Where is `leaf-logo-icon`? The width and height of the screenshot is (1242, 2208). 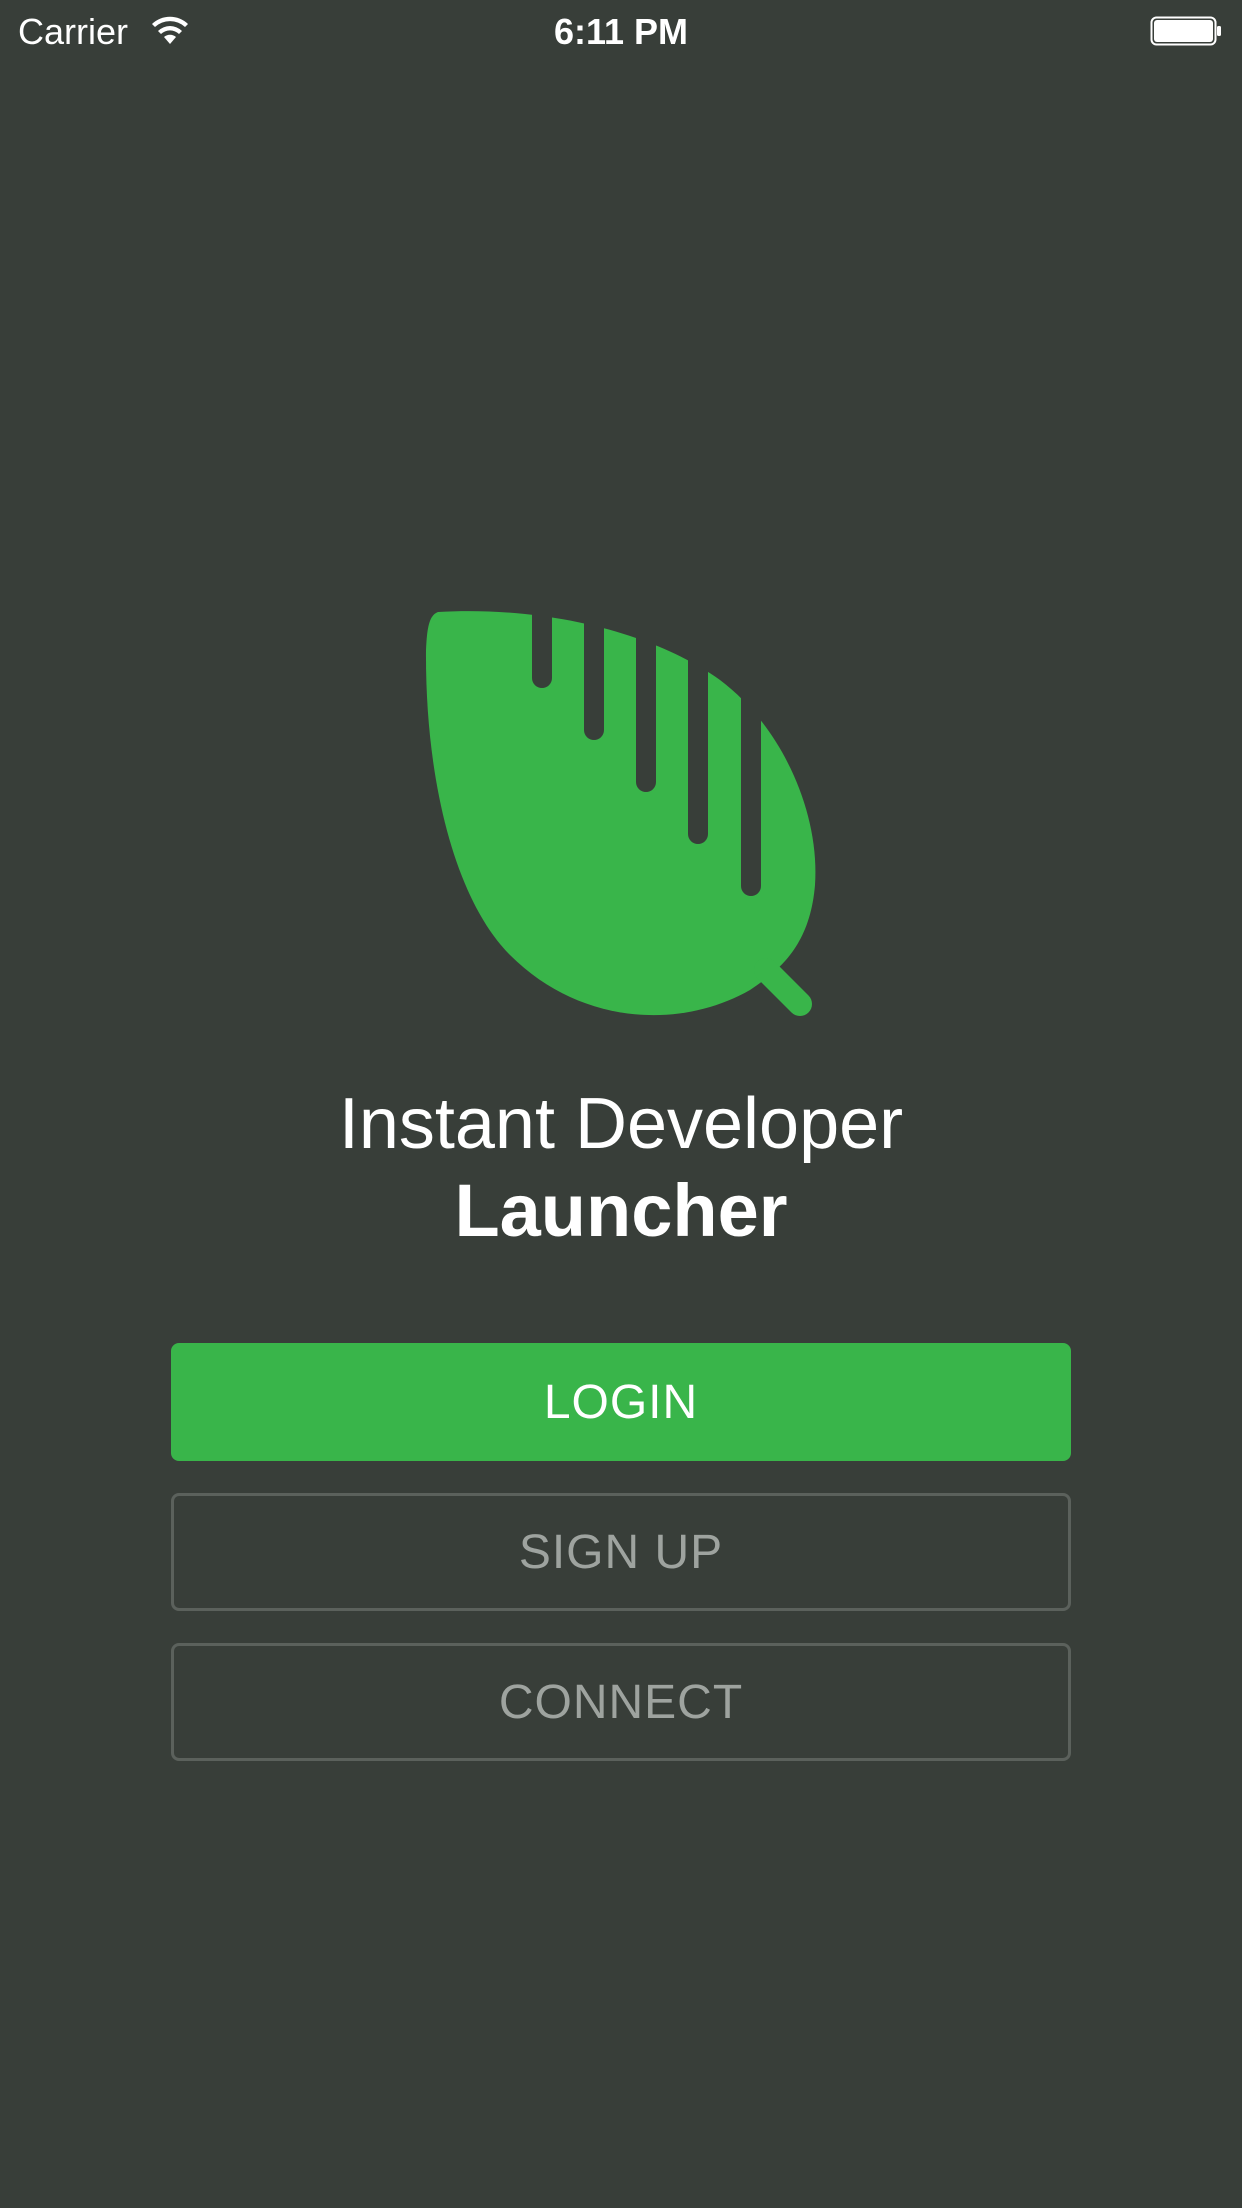 leaf-logo-icon is located at coordinates (620, 813).